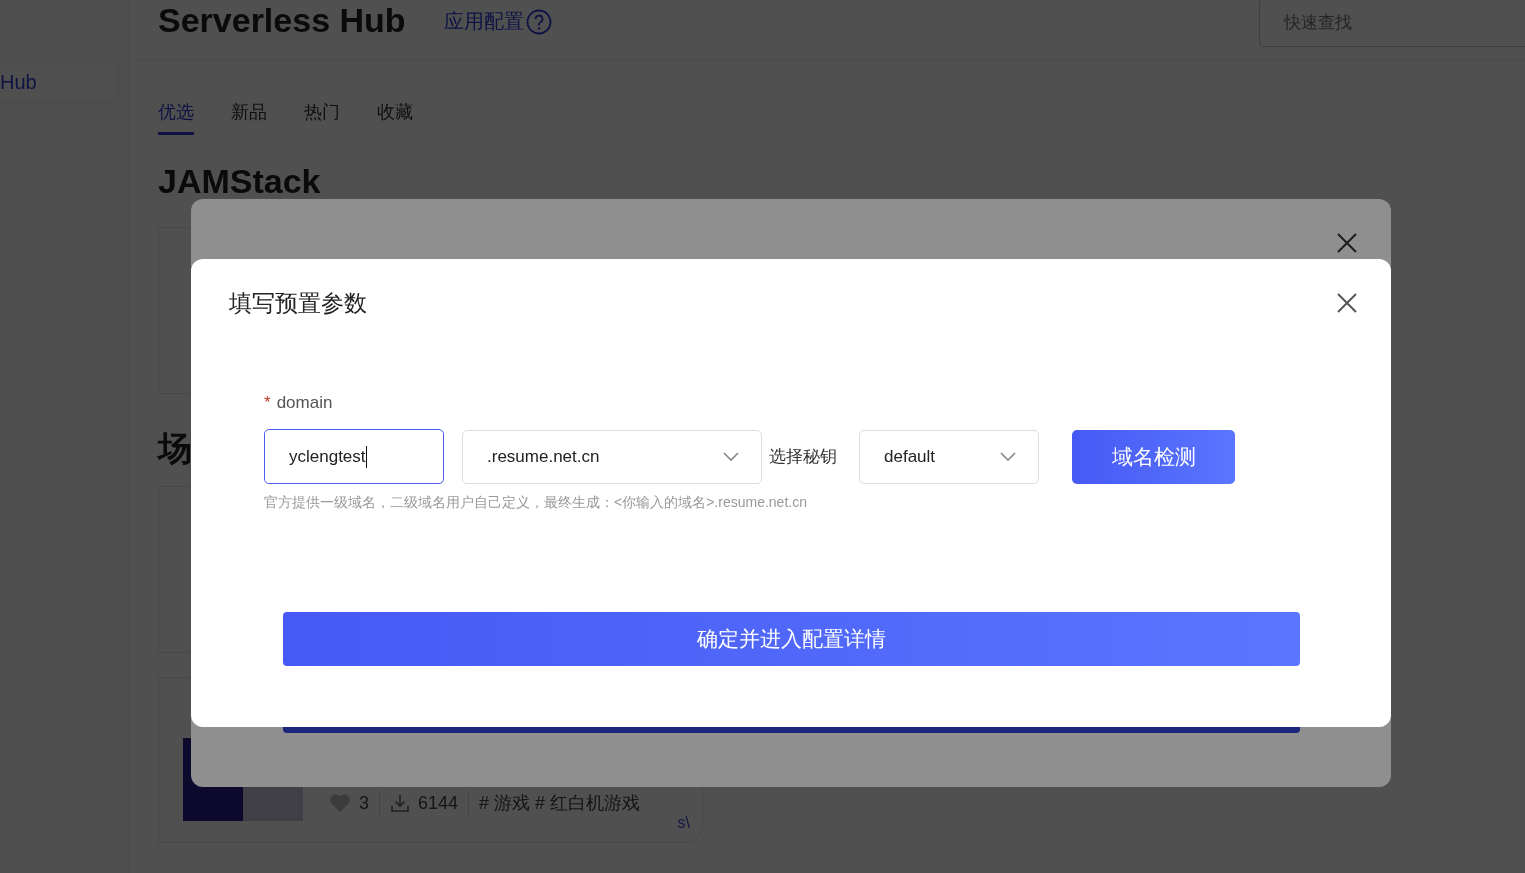  I want to click on domain-suffix-select: .resume.net.cn, so click(612, 456).